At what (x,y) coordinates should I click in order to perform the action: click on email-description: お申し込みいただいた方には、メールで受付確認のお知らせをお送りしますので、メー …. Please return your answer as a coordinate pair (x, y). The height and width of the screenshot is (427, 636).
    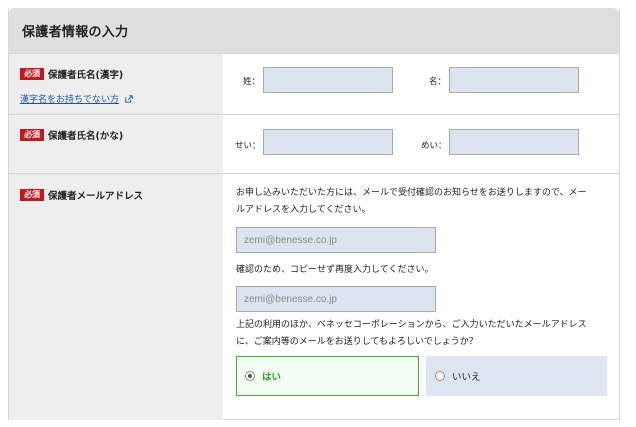
    Looking at the image, I should click on (411, 202).